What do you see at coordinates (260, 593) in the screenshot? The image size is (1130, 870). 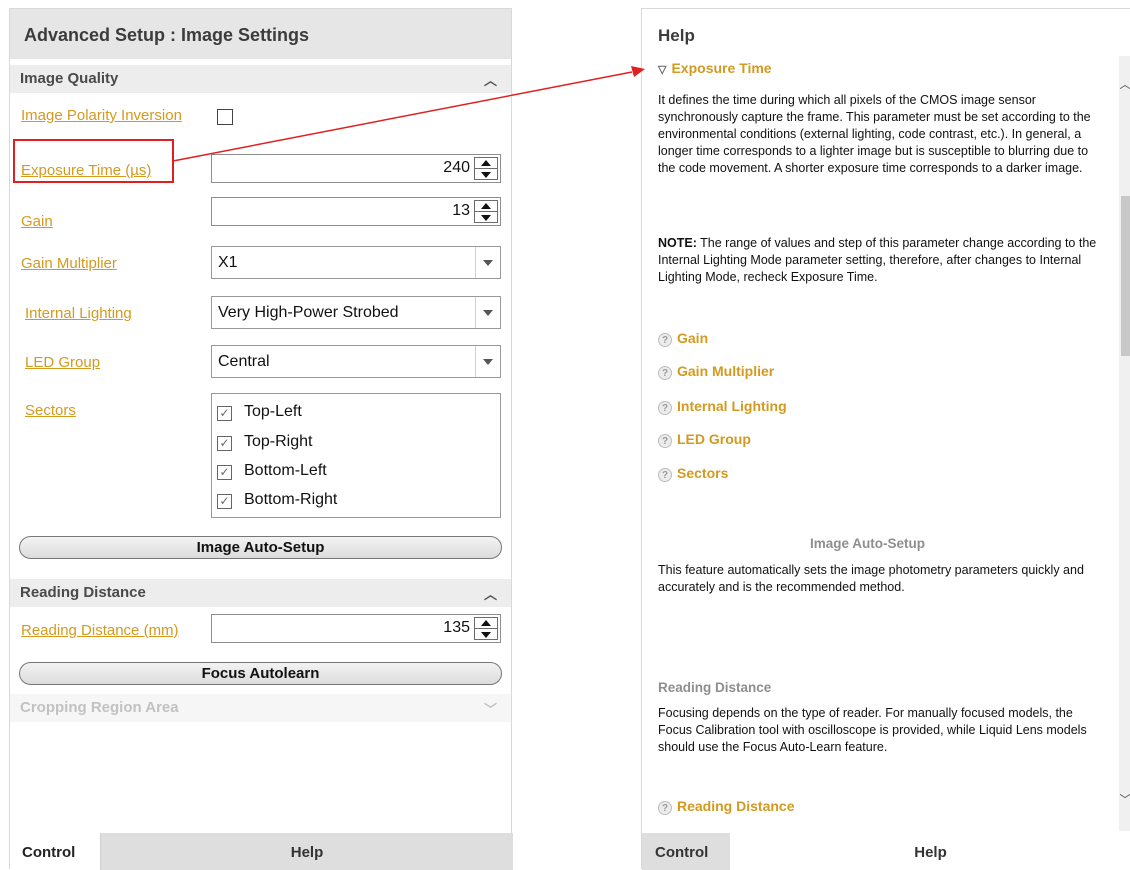 I see `reading-distance-section-header: Reading Distance ︿` at bounding box center [260, 593].